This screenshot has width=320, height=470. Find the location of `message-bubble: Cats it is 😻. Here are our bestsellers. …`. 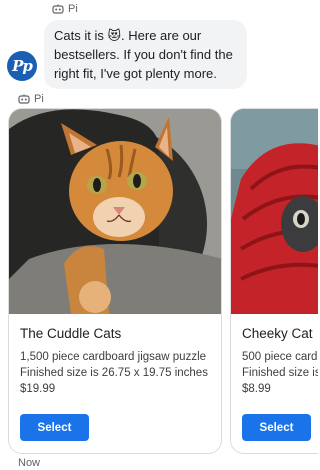

message-bubble: Cats it is 😻. Here are our bestsellers. … is located at coordinates (145, 54).